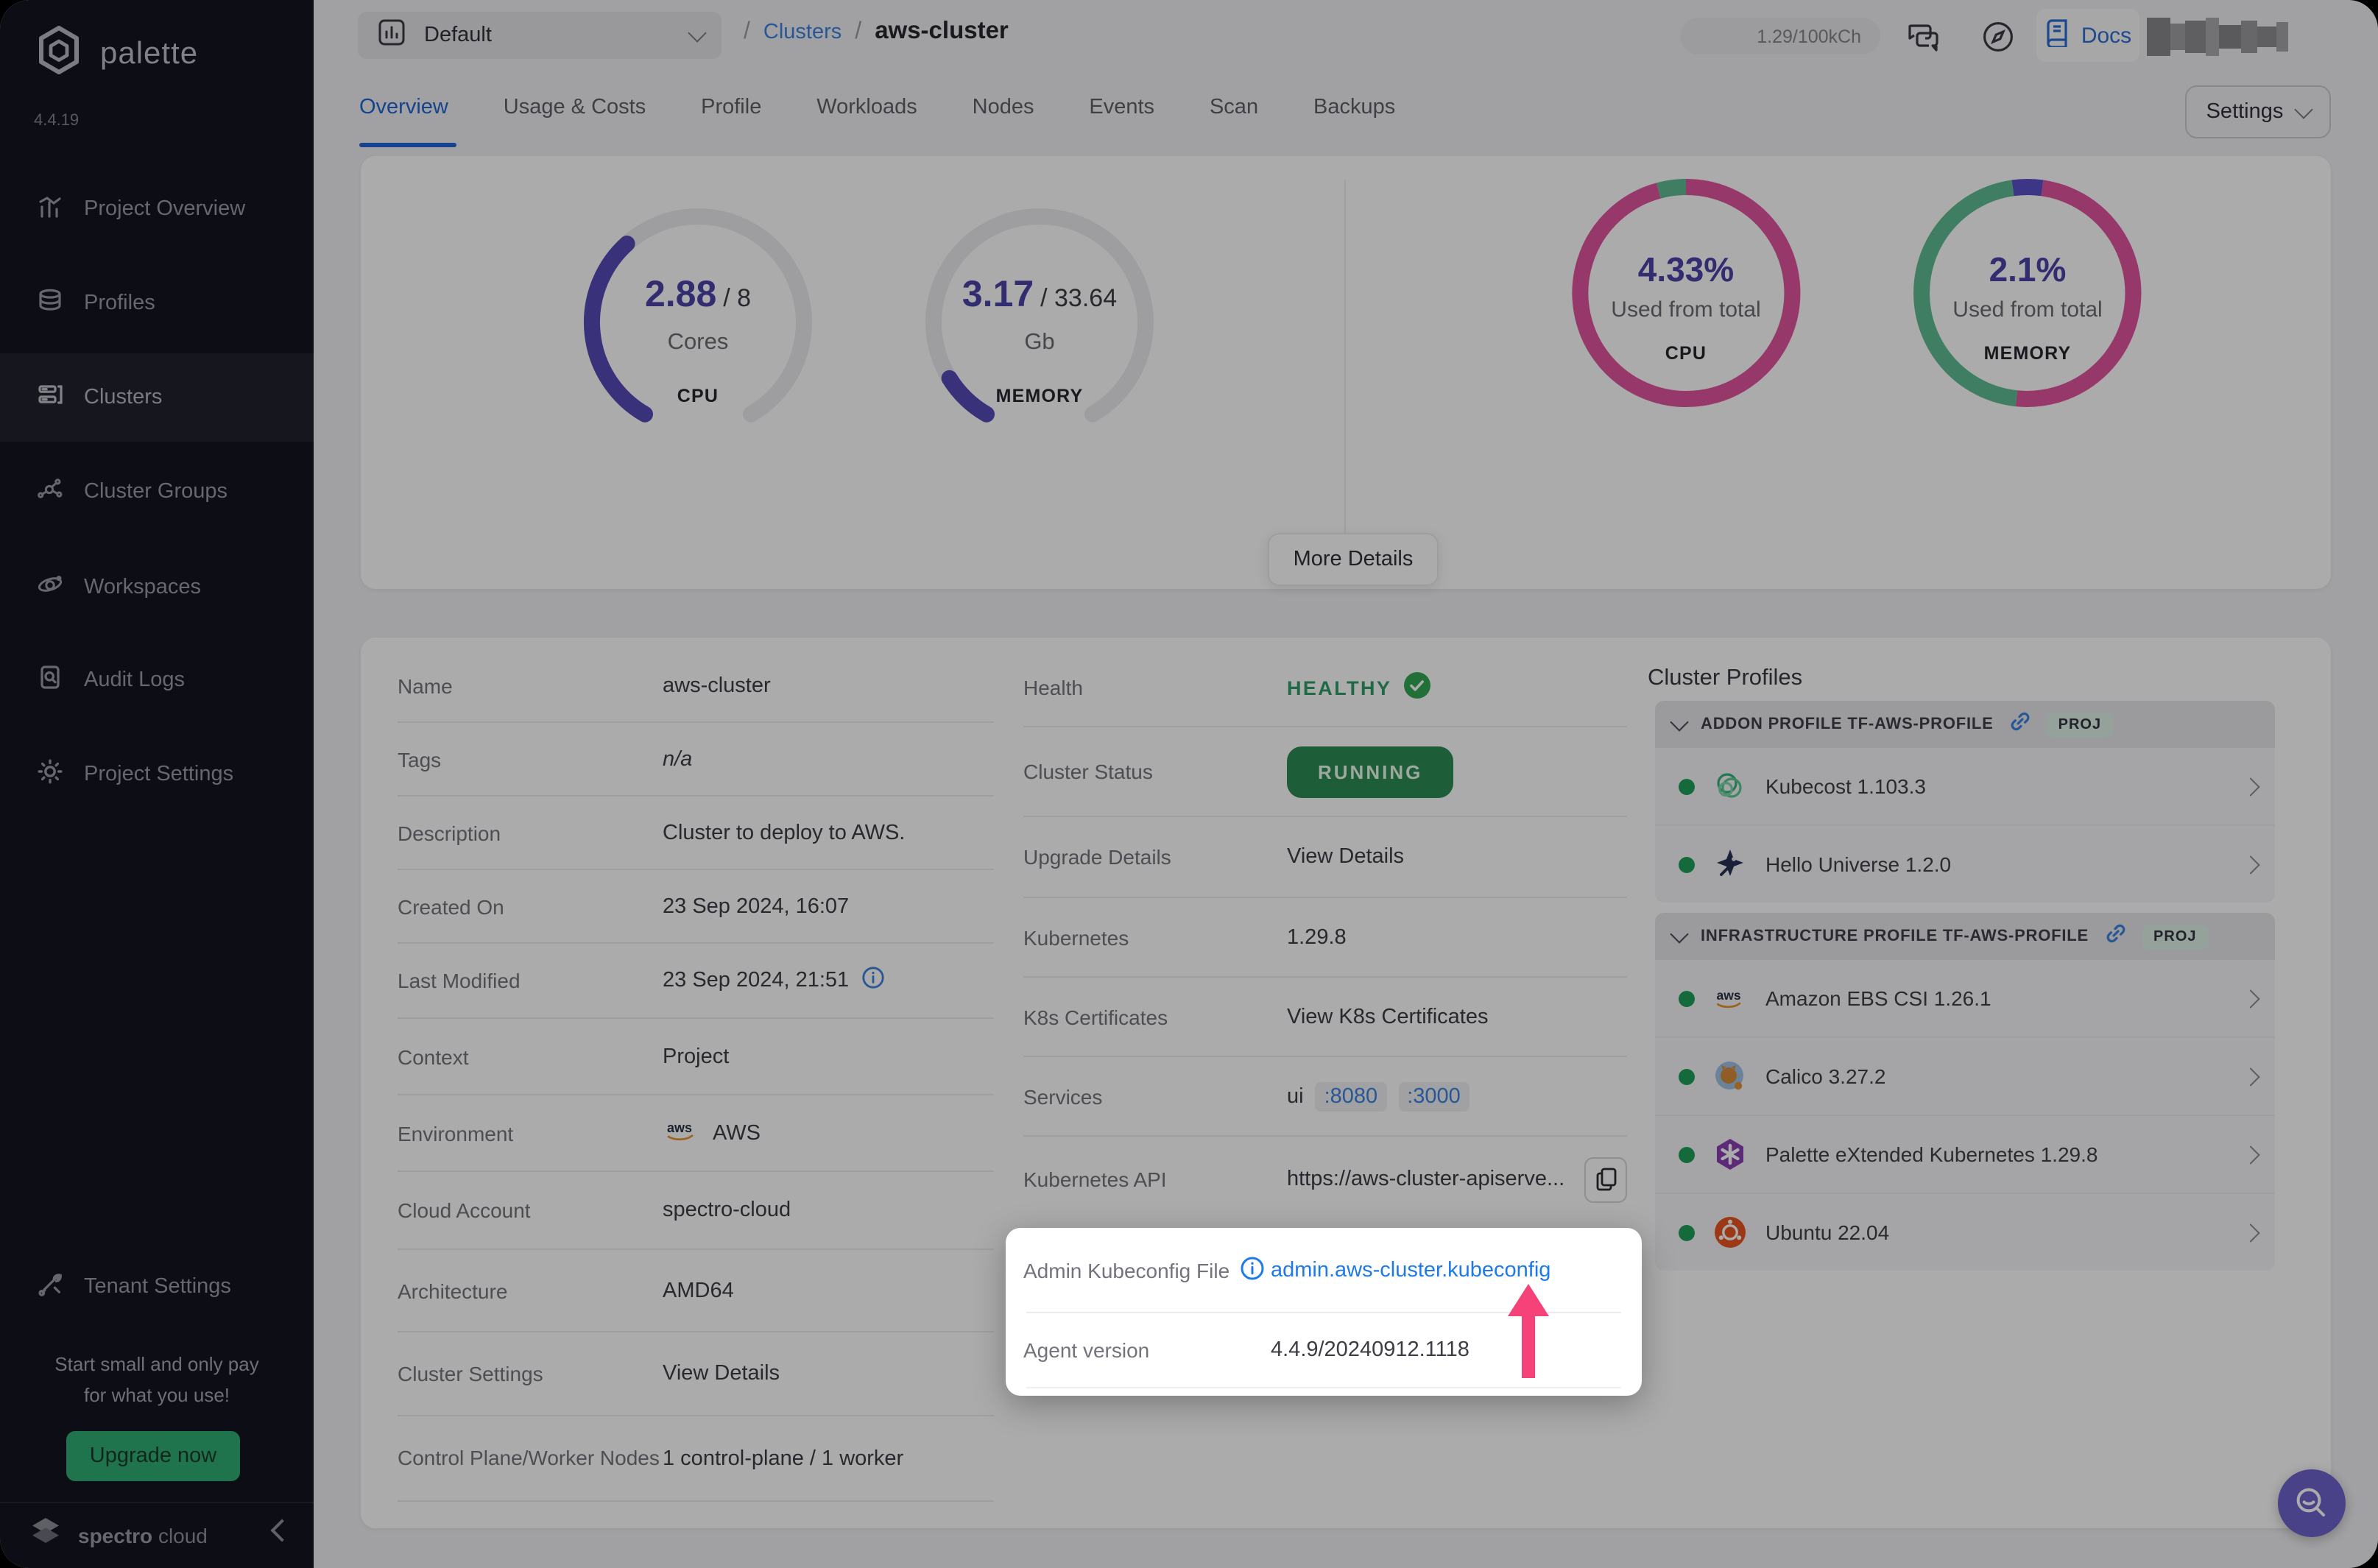 The image size is (2378, 1568). I want to click on docs-label: Docs, so click(2106, 35).